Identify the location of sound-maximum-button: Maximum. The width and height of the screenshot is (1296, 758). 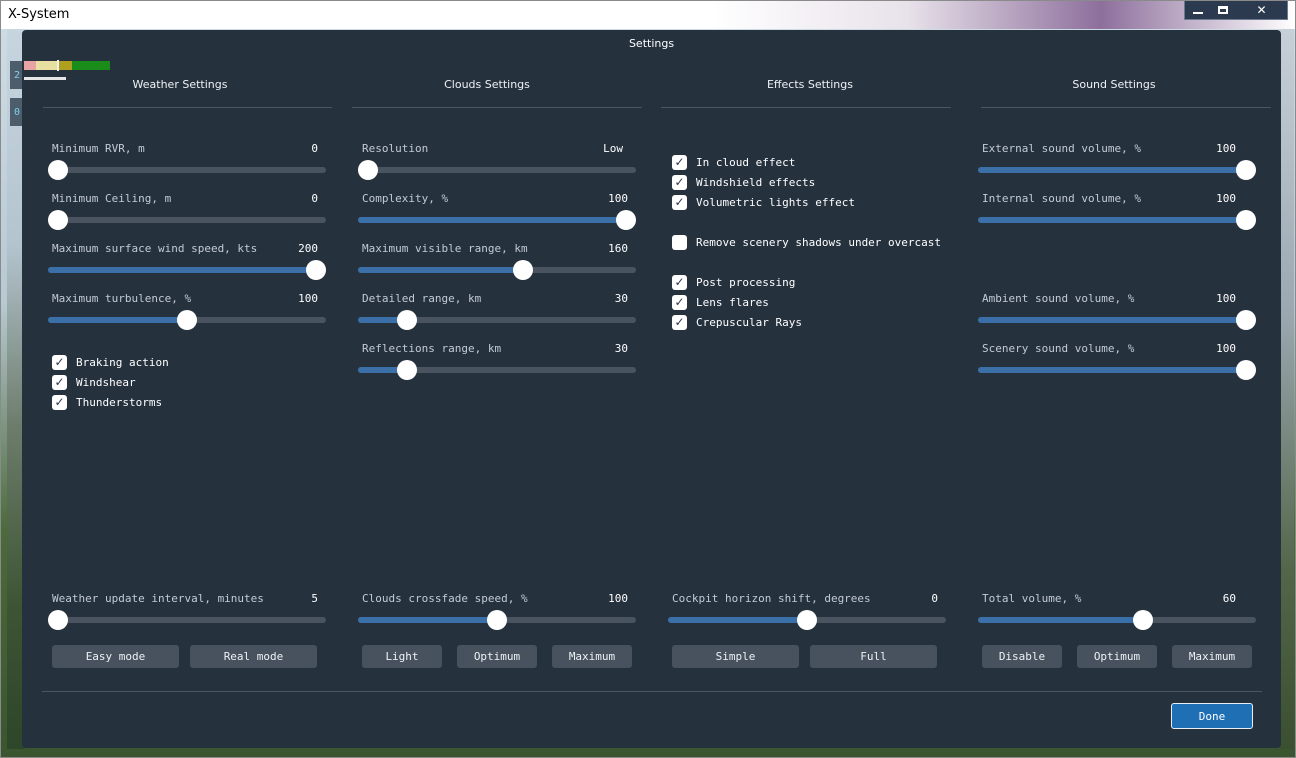
(1212, 656).